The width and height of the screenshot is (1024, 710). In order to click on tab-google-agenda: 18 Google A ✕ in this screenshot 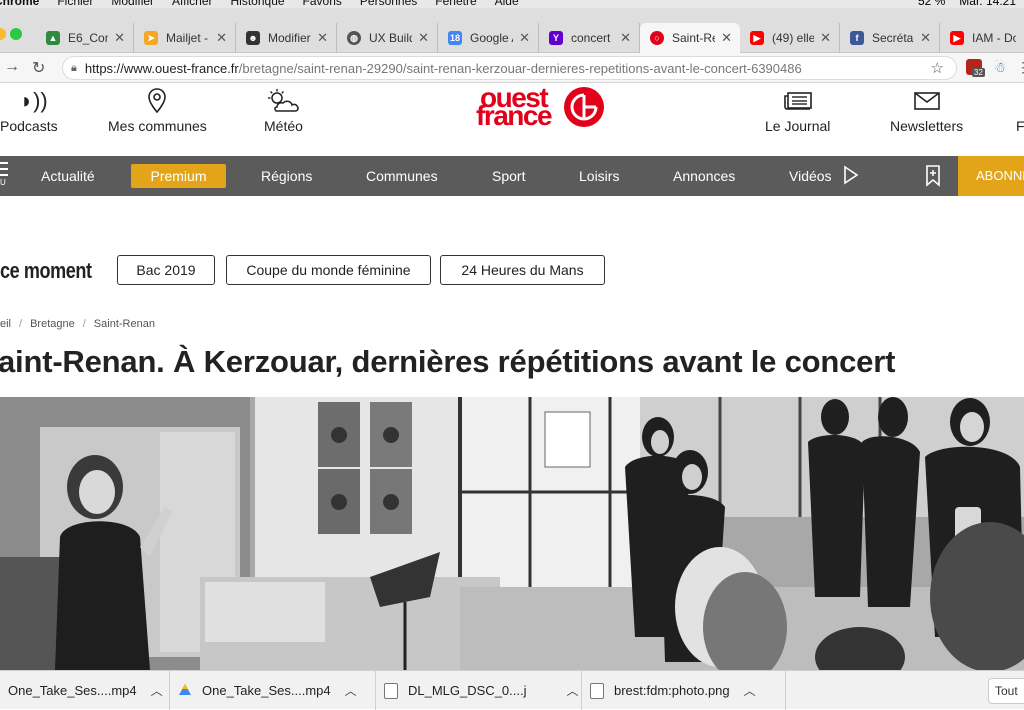, I will do `click(488, 38)`.